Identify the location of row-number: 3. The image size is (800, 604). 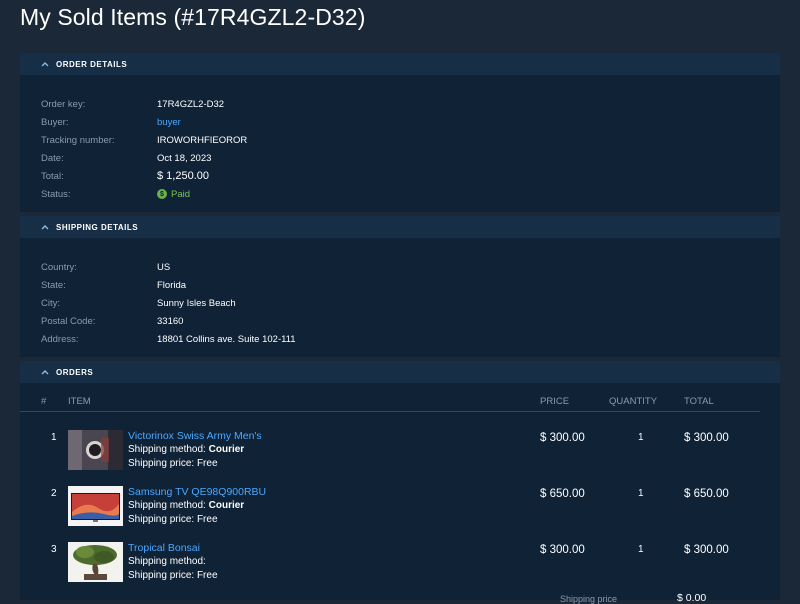
(54, 549).